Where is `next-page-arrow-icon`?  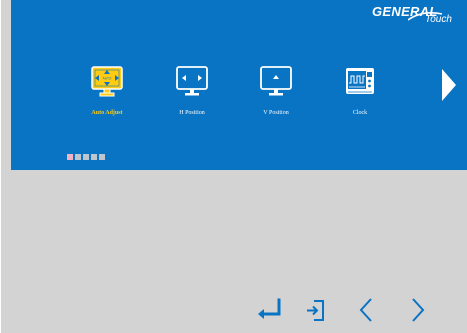 next-page-arrow-icon is located at coordinates (449, 85).